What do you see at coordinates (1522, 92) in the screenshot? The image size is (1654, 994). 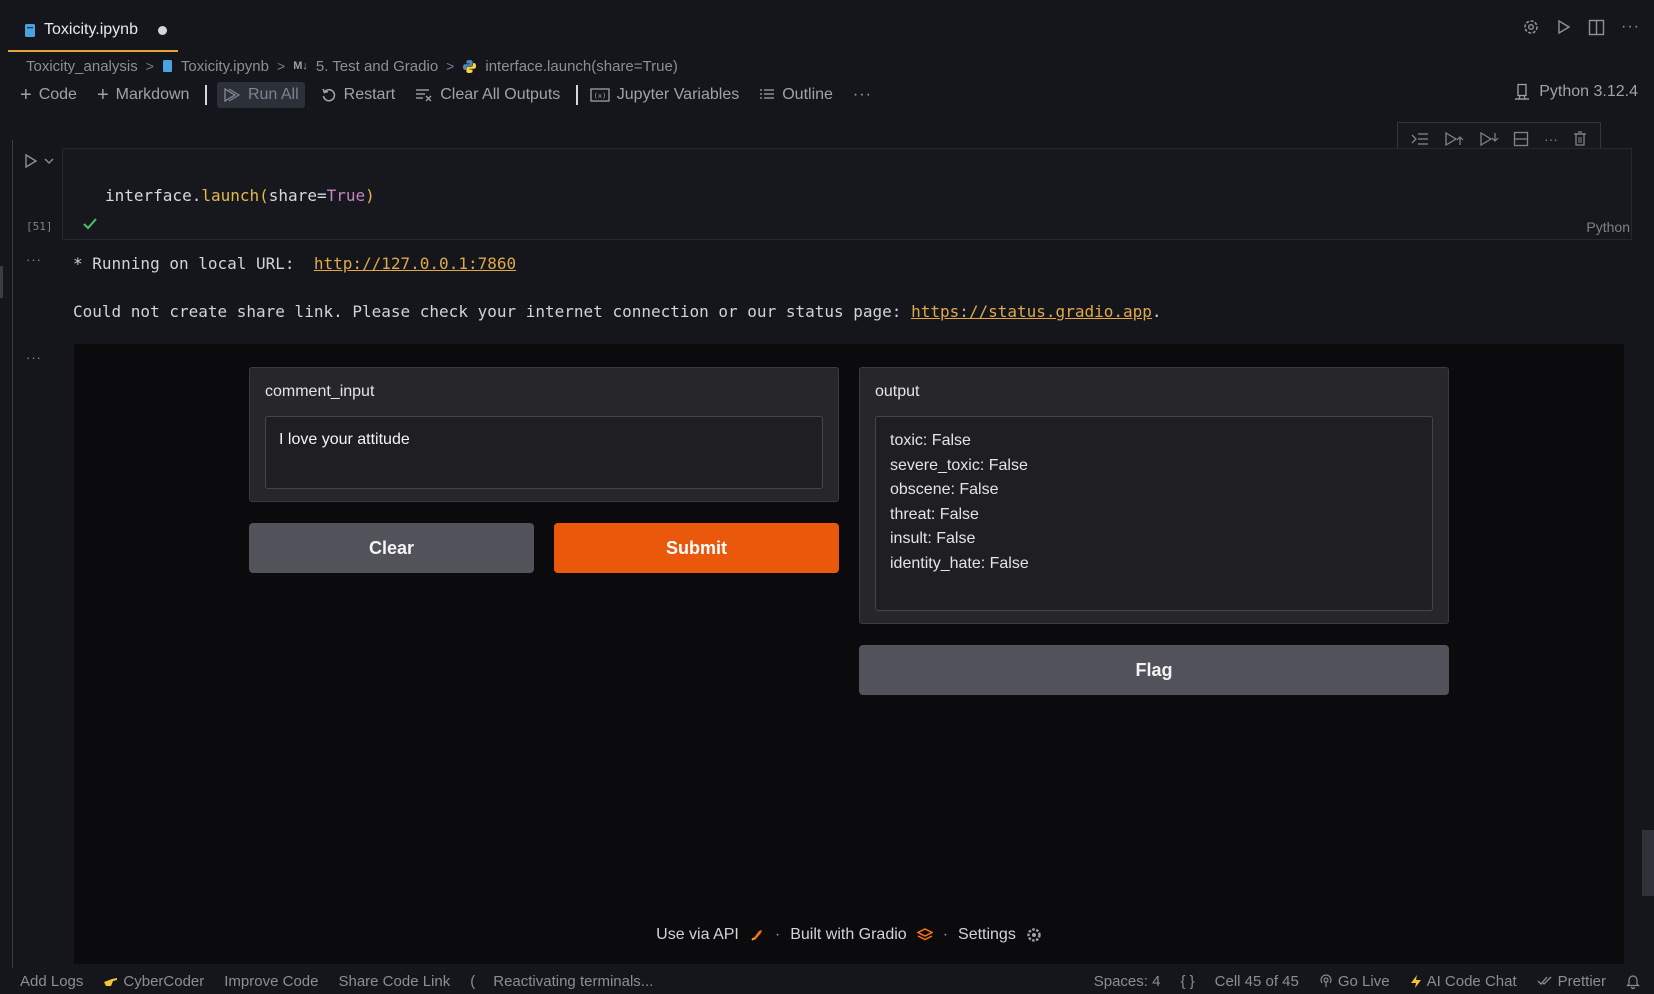 I see `kernel-icon` at bounding box center [1522, 92].